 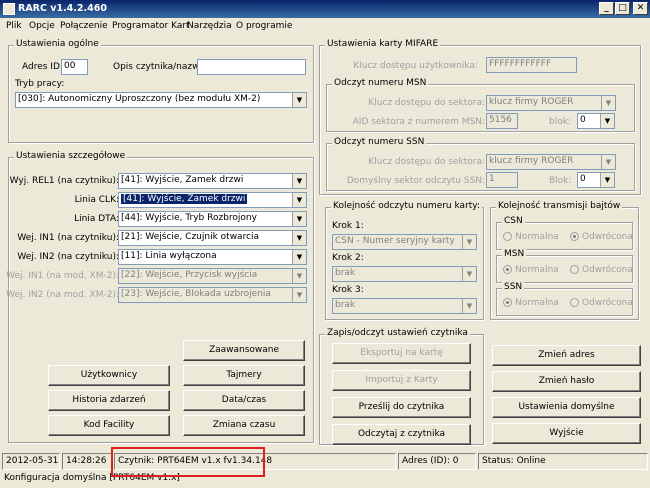 I want to click on step3-select: brak ▼, so click(x=404, y=306).